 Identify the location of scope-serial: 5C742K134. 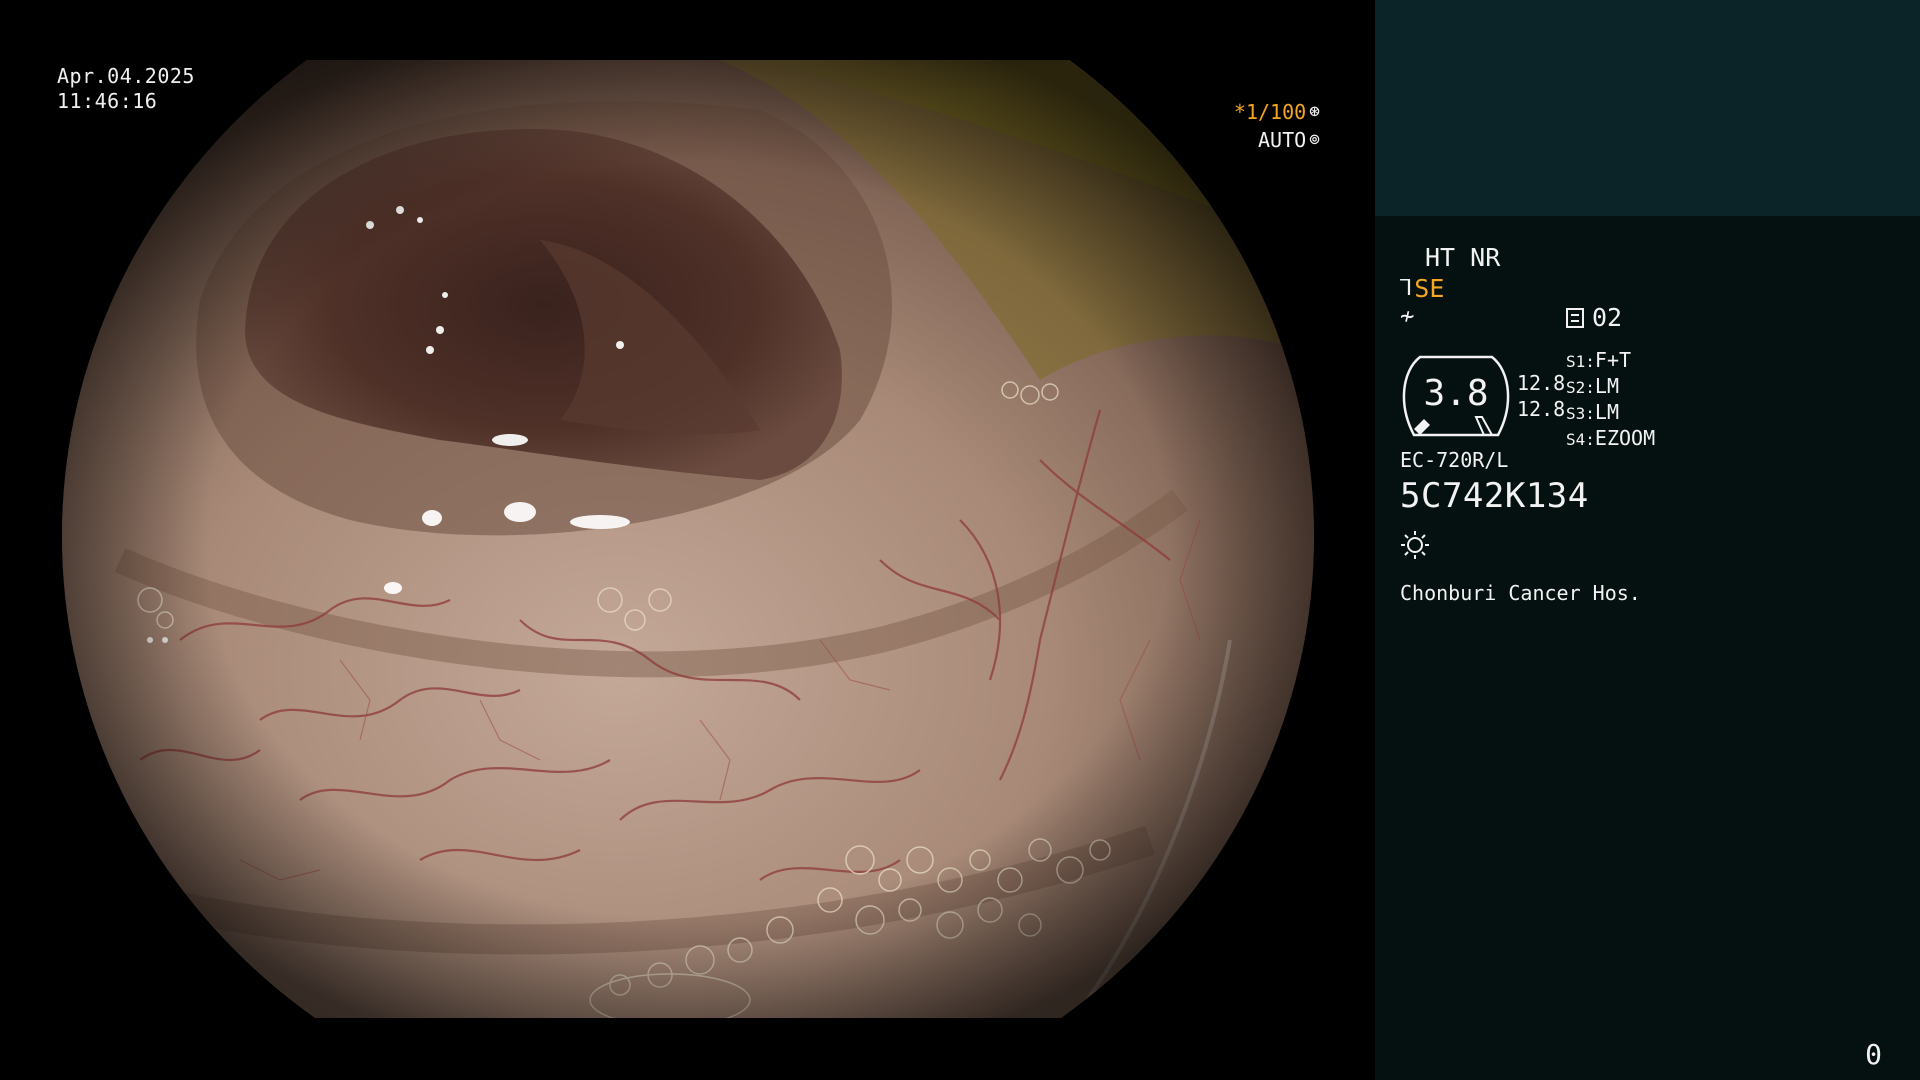
(1494, 496).